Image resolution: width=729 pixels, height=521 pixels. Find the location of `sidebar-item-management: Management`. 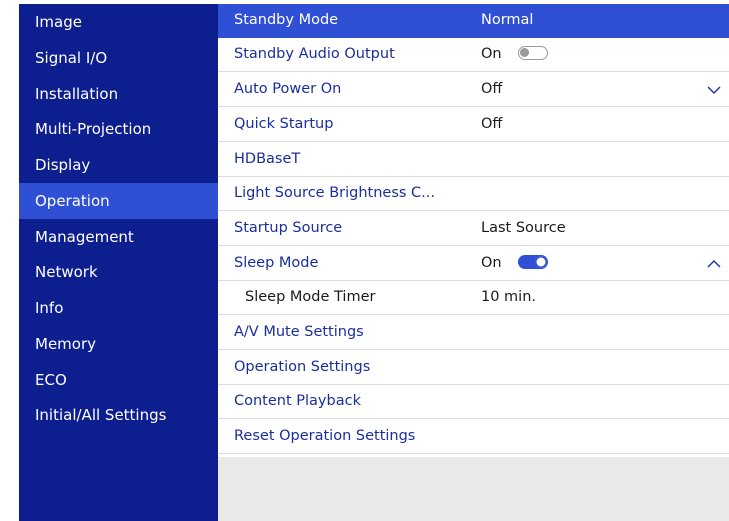

sidebar-item-management: Management is located at coordinates (118, 237).